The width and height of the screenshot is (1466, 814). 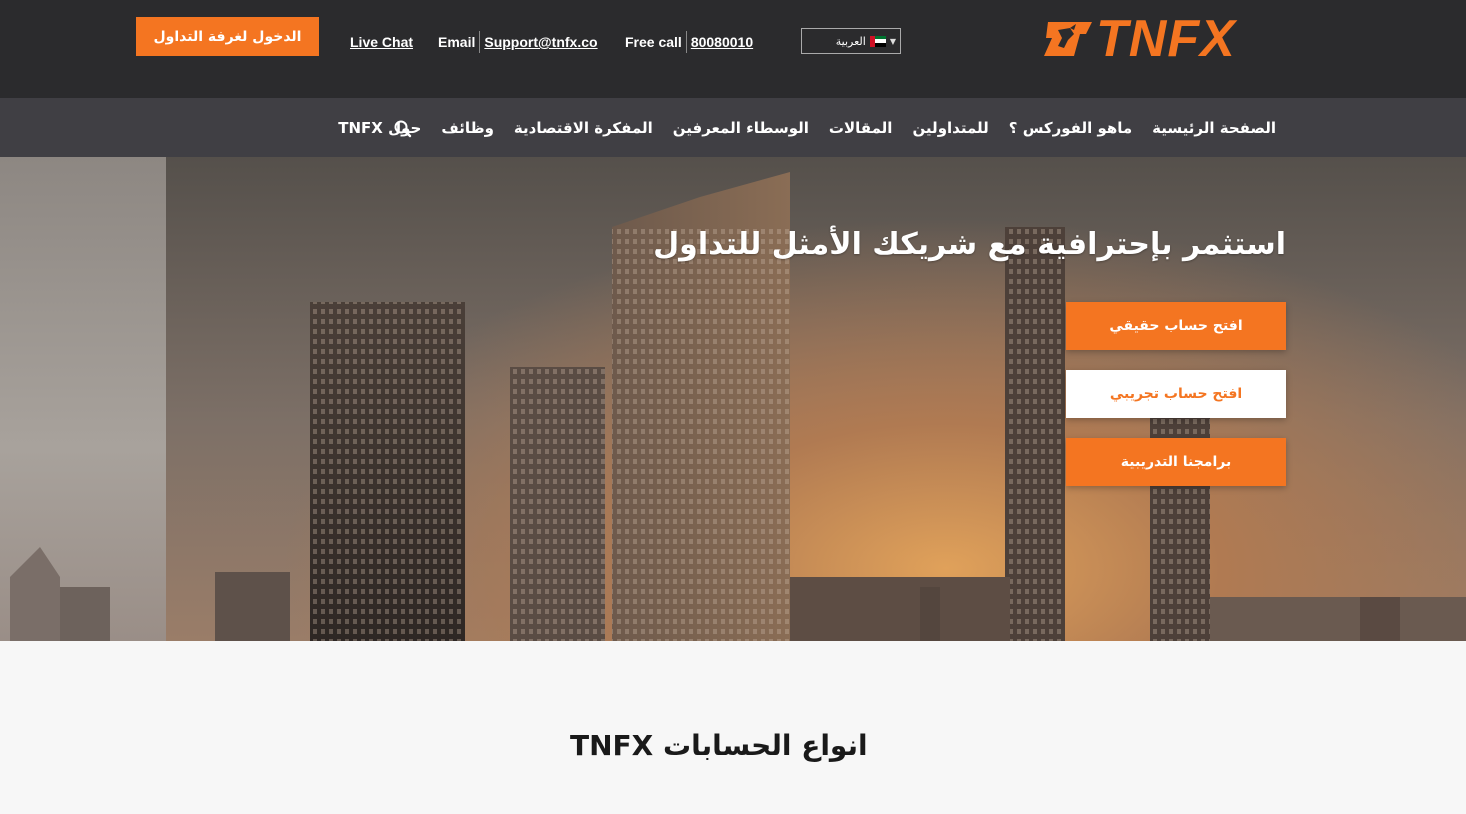 I want to click on section-title: انواع الحسابات TNFX, so click(x=719, y=745).